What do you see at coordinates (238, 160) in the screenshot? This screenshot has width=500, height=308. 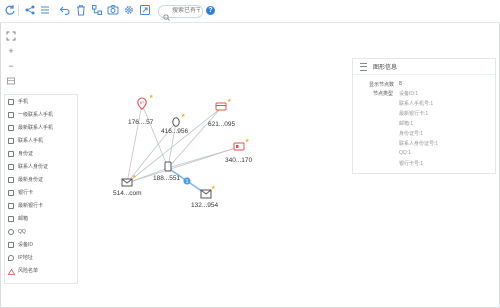 I see `node-label: 340...170` at bounding box center [238, 160].